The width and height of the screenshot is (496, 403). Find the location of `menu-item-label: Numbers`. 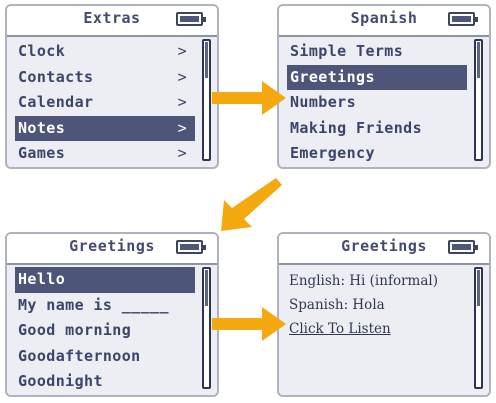

menu-item-label: Numbers is located at coordinates (323, 102).